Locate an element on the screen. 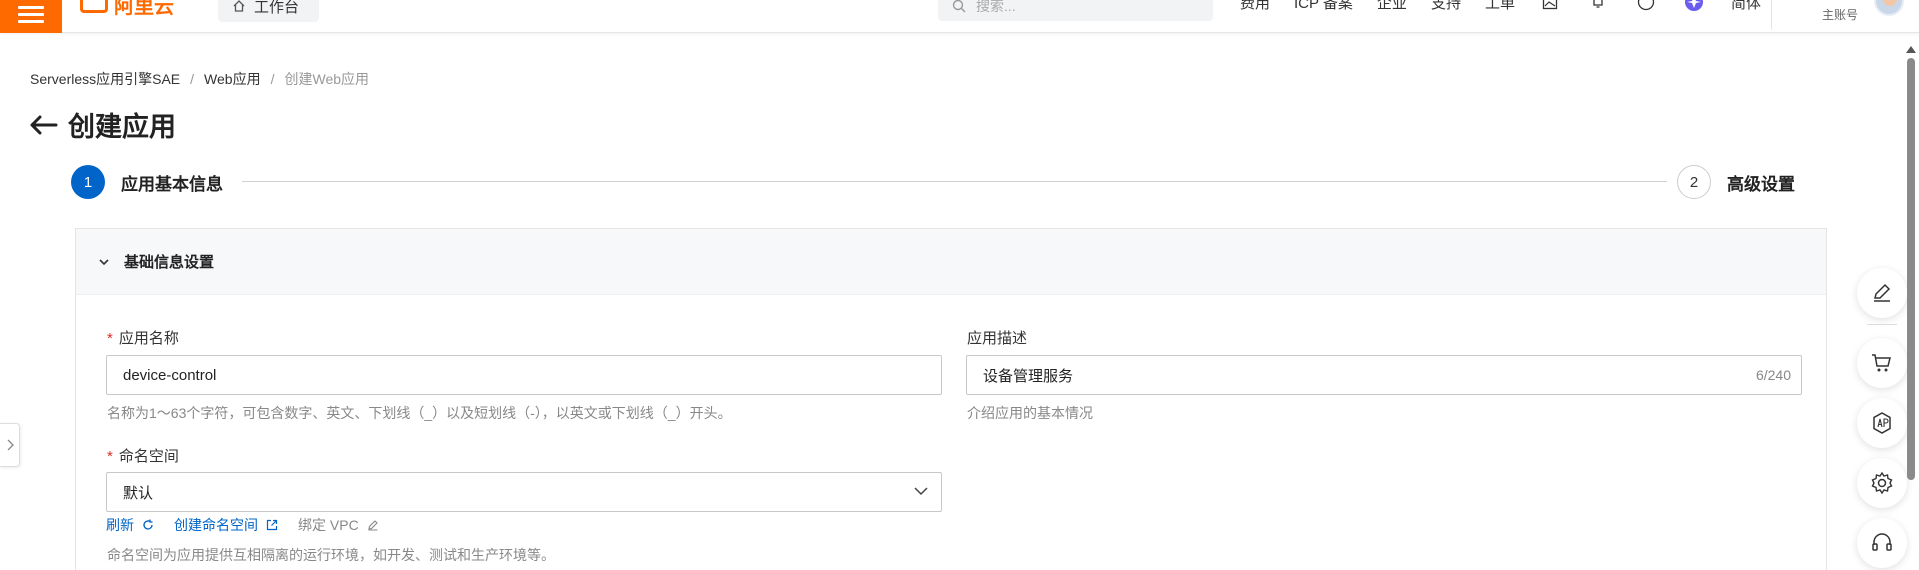 Image resolution: width=1919 pixels, height=570 pixels. namespace-value: 默认 is located at coordinates (138, 493).